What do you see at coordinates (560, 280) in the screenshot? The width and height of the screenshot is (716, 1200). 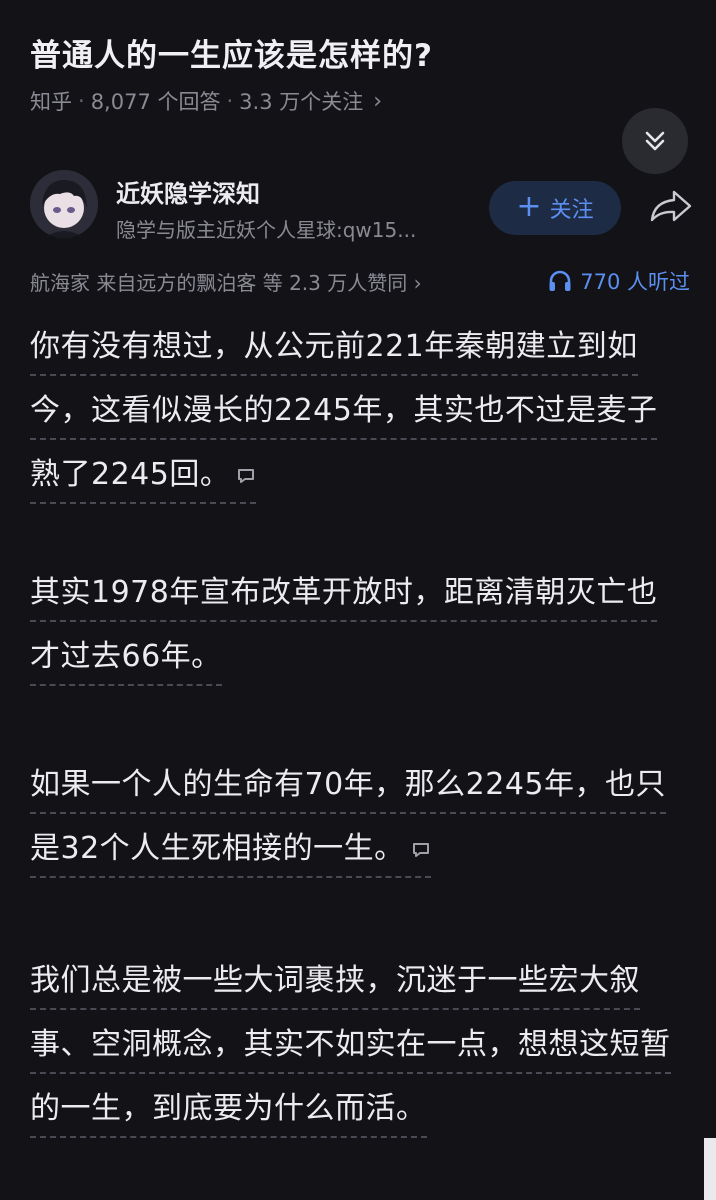 I see `headphones-icon` at bounding box center [560, 280].